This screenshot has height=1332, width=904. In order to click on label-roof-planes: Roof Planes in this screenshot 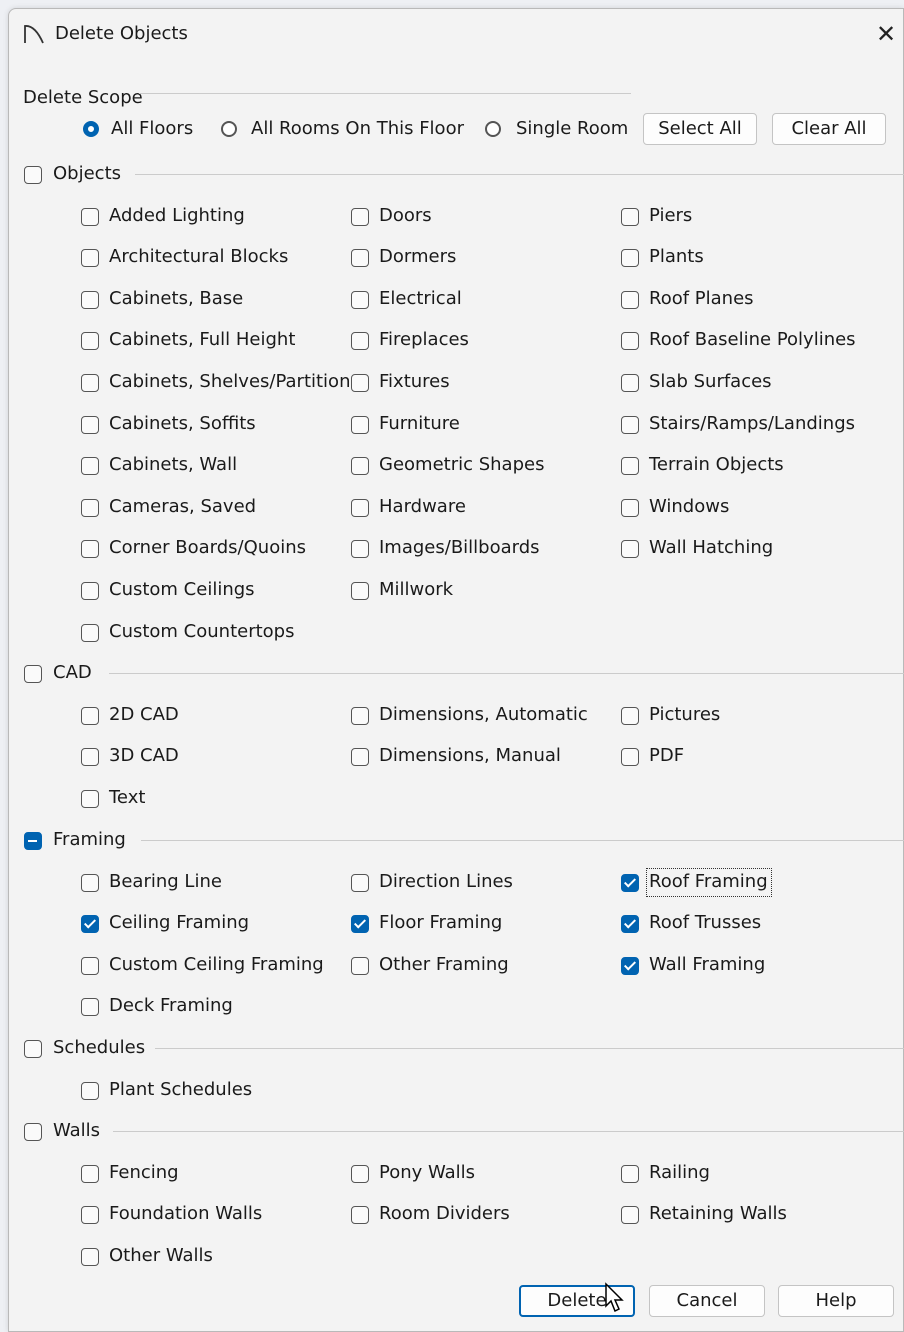, I will do `click(701, 299)`.